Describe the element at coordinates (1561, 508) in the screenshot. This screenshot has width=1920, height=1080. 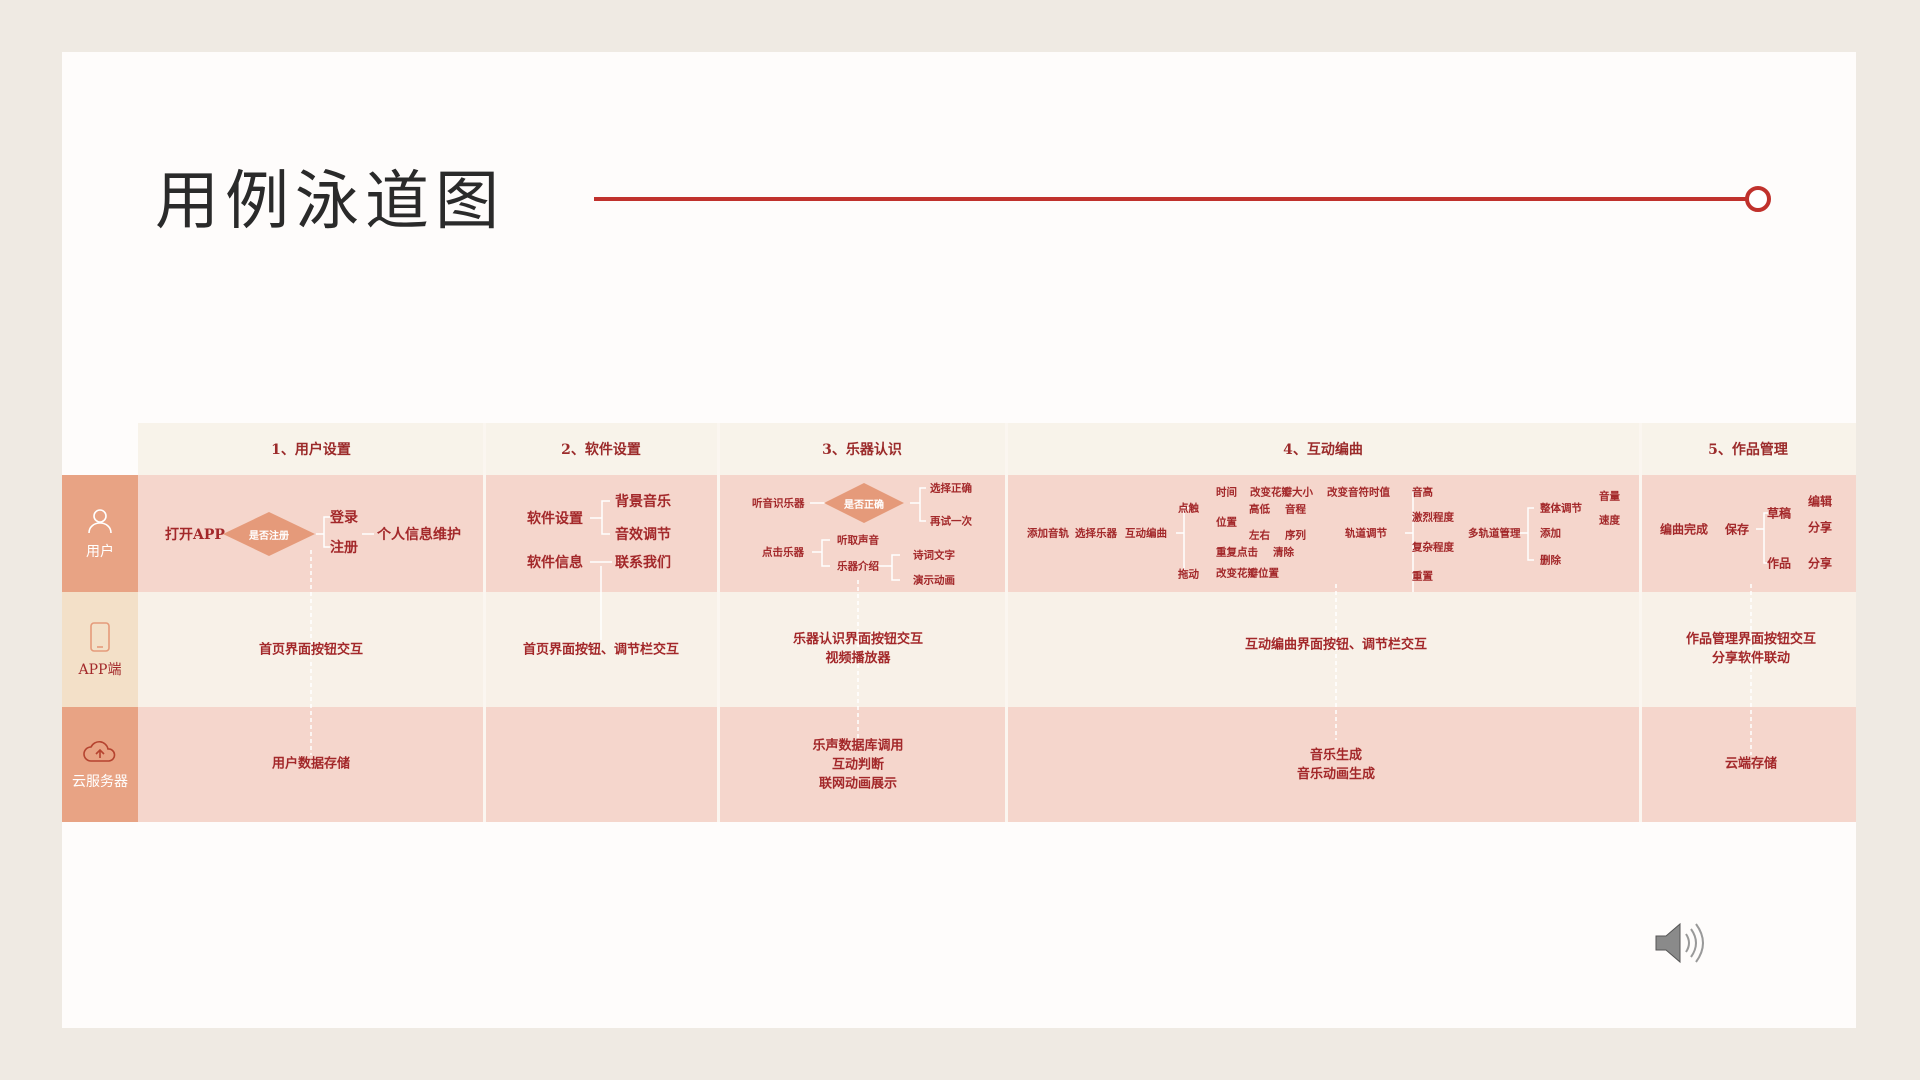
I see `node-overall: 整体调节` at that location.